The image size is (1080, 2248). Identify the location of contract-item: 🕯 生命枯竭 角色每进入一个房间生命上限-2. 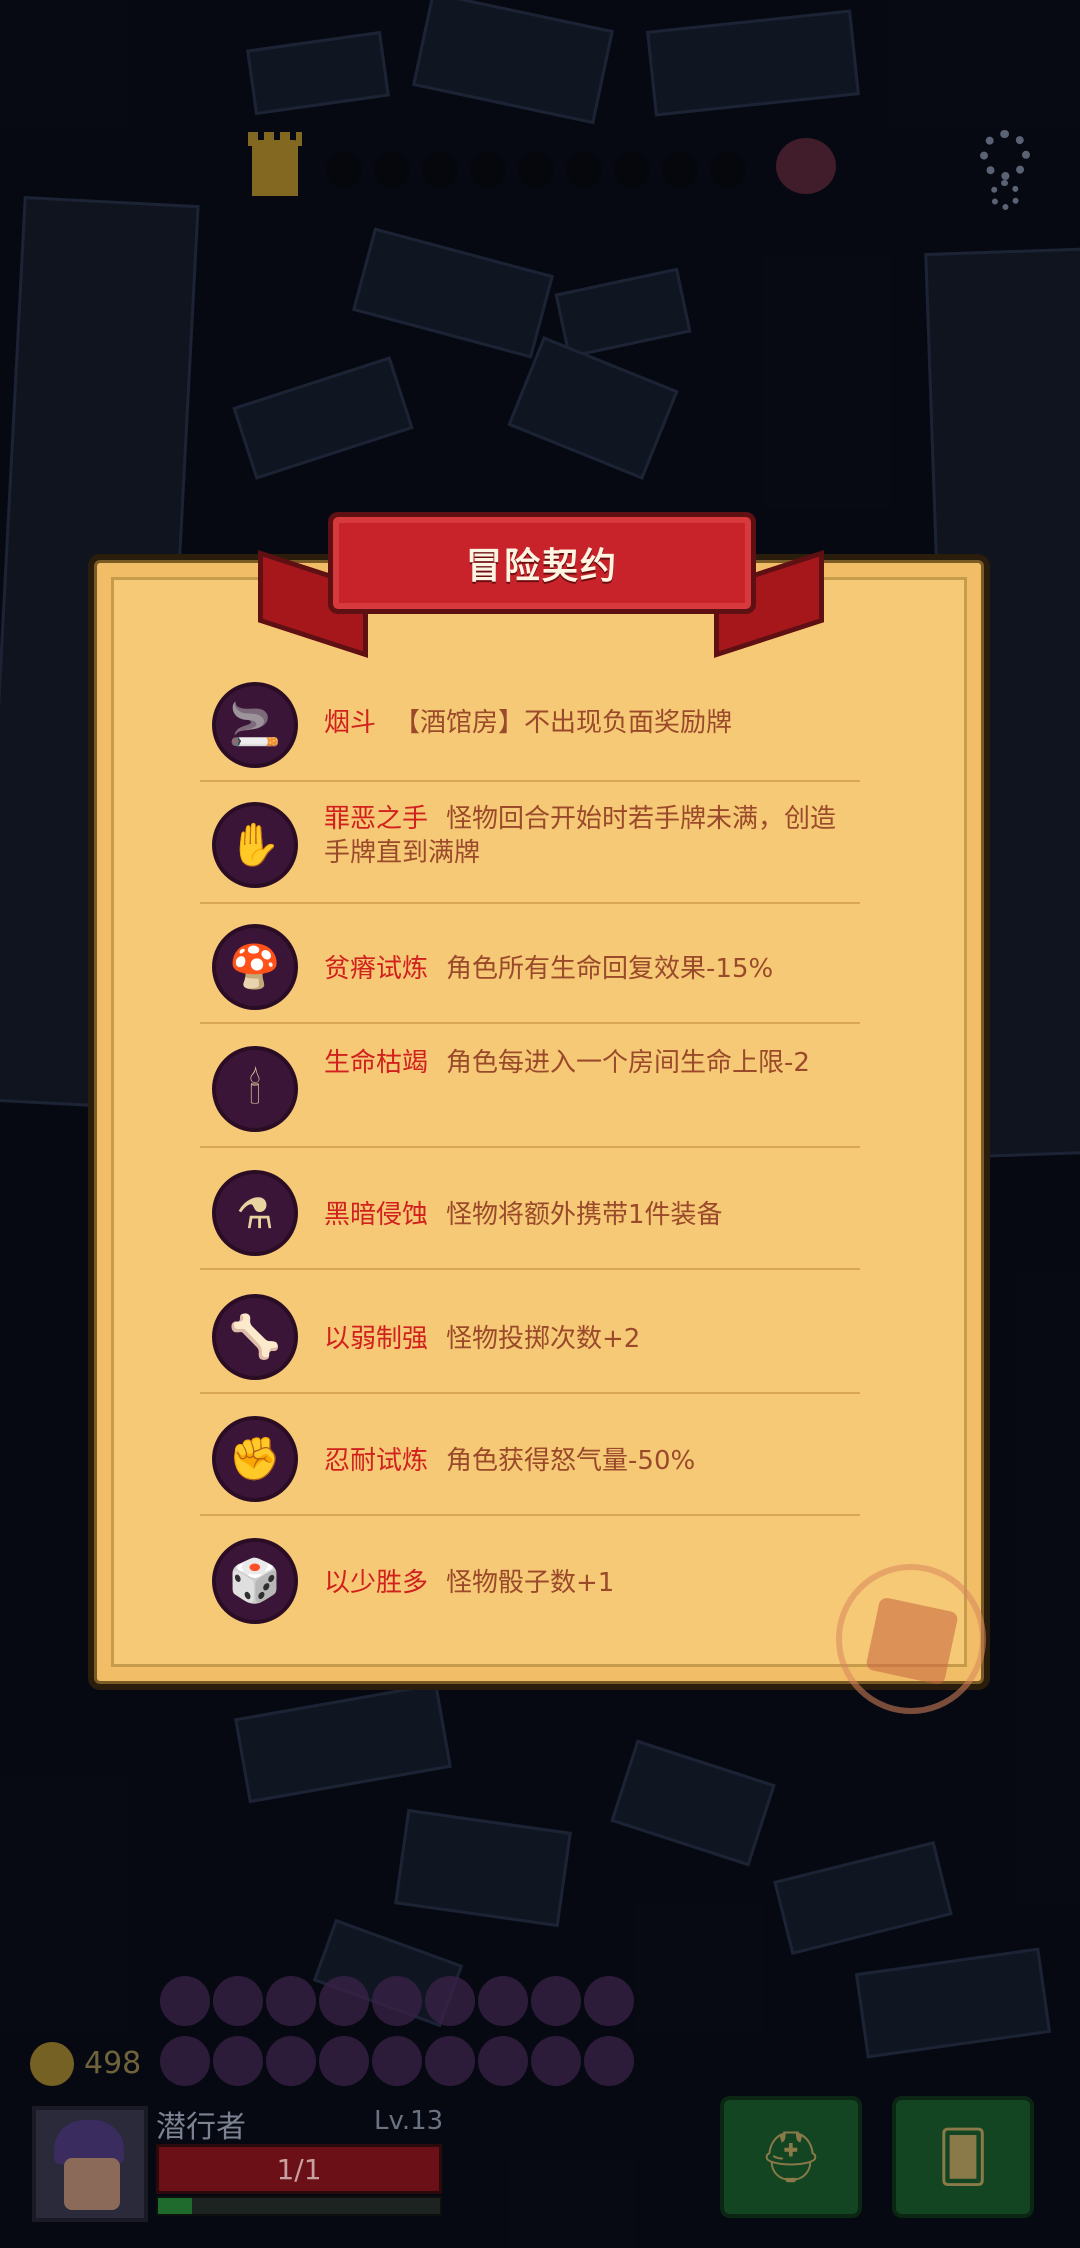
(530, 1097).